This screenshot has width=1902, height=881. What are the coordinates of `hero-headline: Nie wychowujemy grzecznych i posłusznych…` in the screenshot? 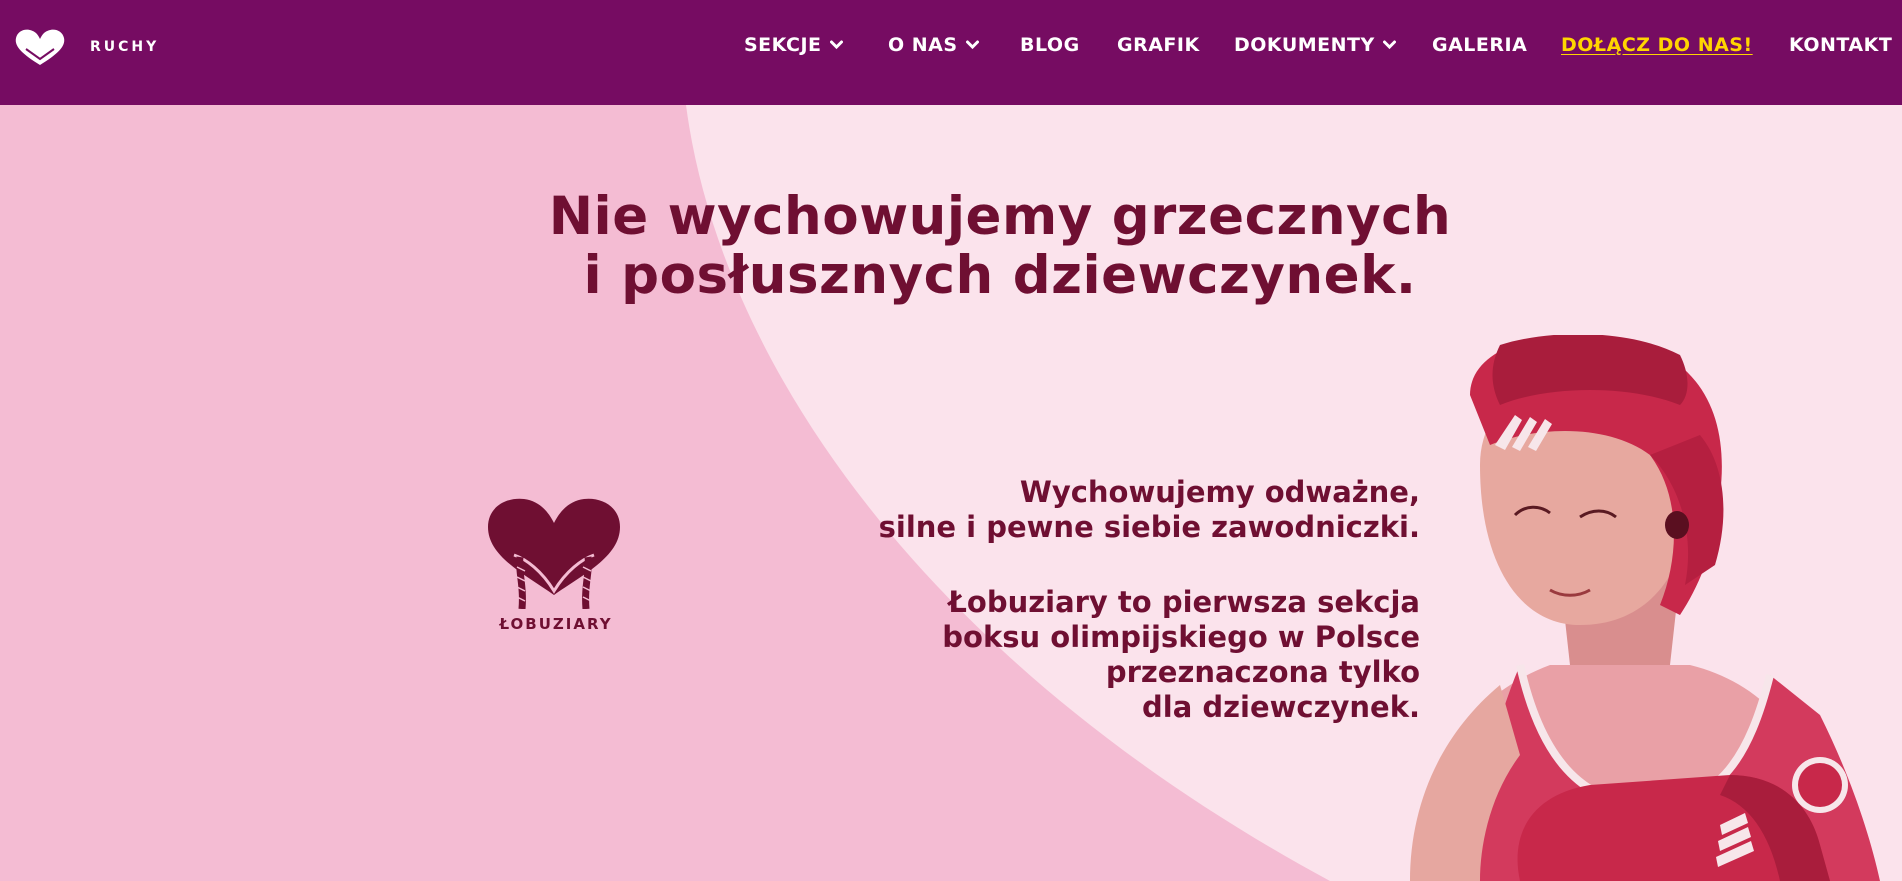 It's located at (1000, 246).